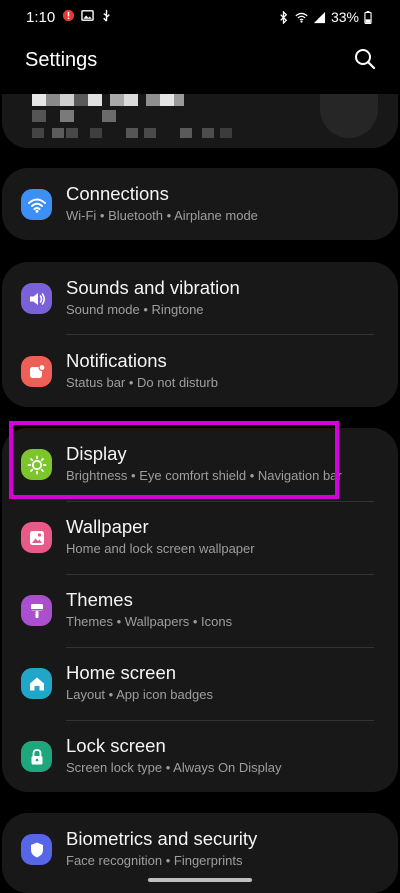  I want to click on app-header: Settings, so click(200, 60).